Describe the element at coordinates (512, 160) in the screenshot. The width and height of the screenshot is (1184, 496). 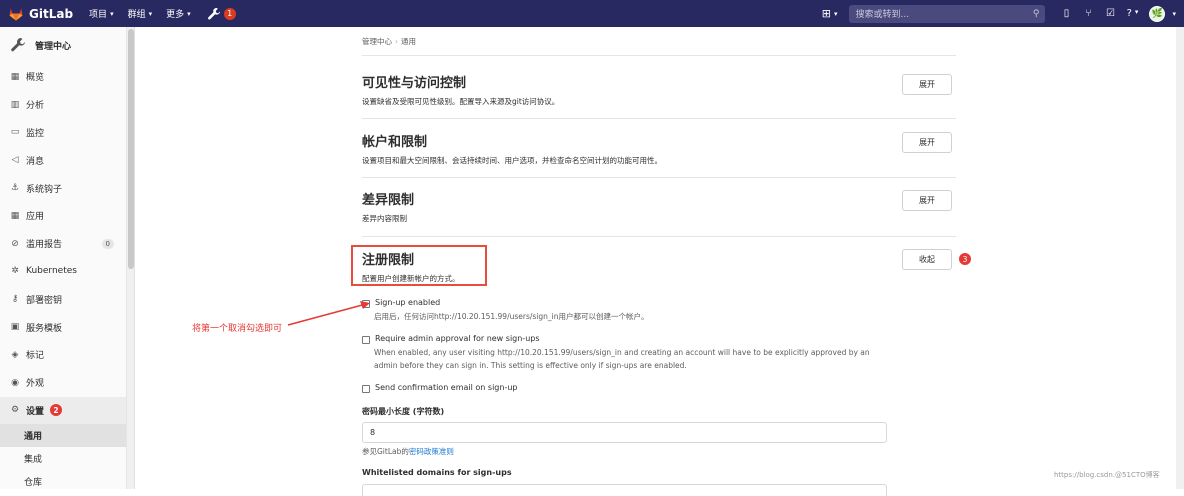
I see `section-desc: 设置项目和最大空间限制、会话持续时间、用户选项，并检查命名空间计划的功能可用性。` at that location.